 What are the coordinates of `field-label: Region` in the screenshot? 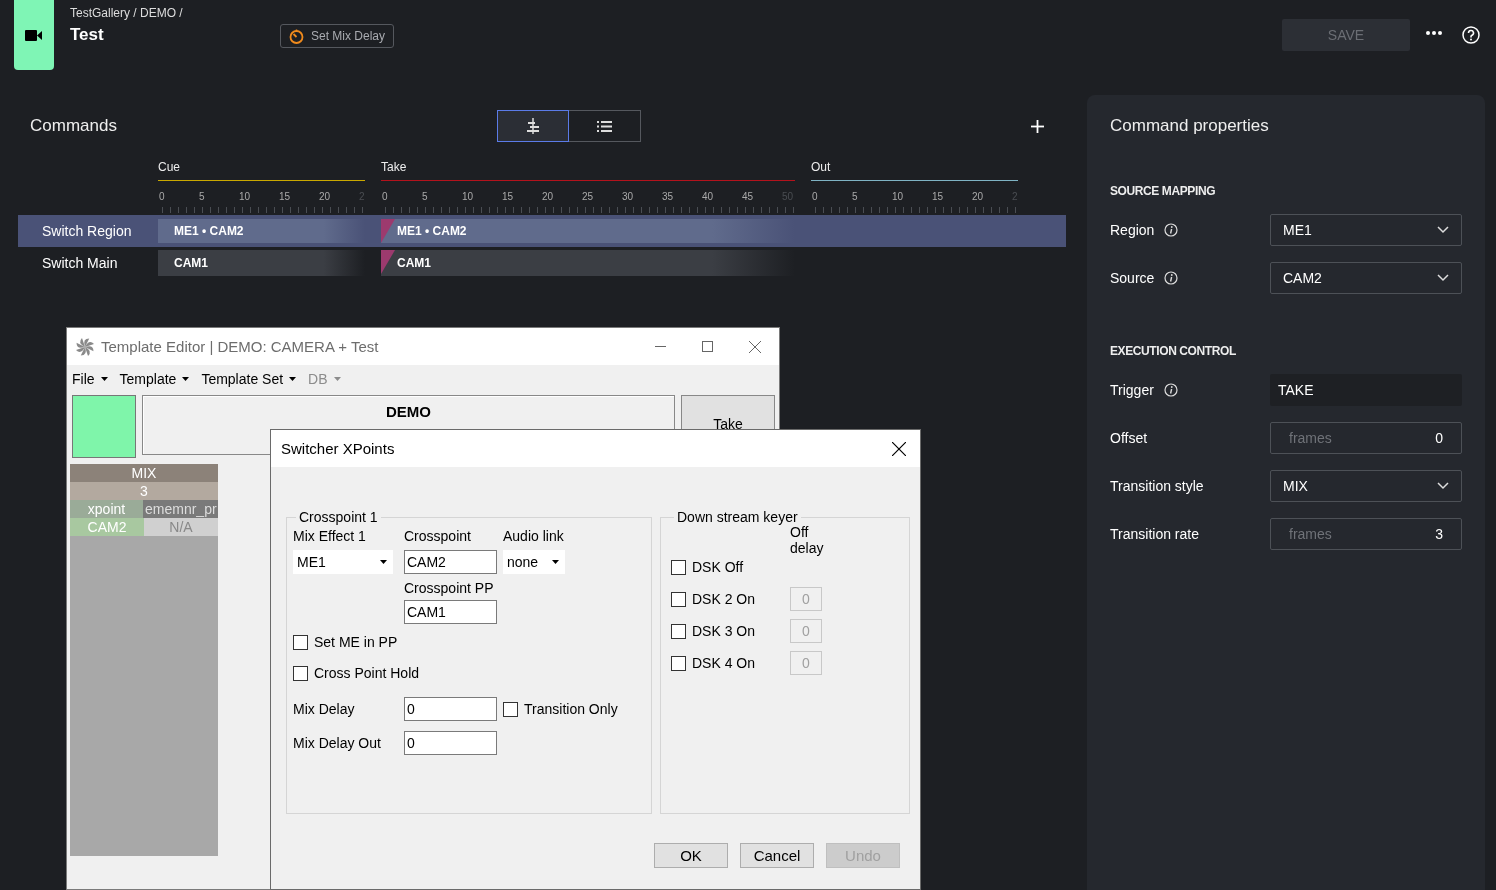 It's located at (1132, 230).